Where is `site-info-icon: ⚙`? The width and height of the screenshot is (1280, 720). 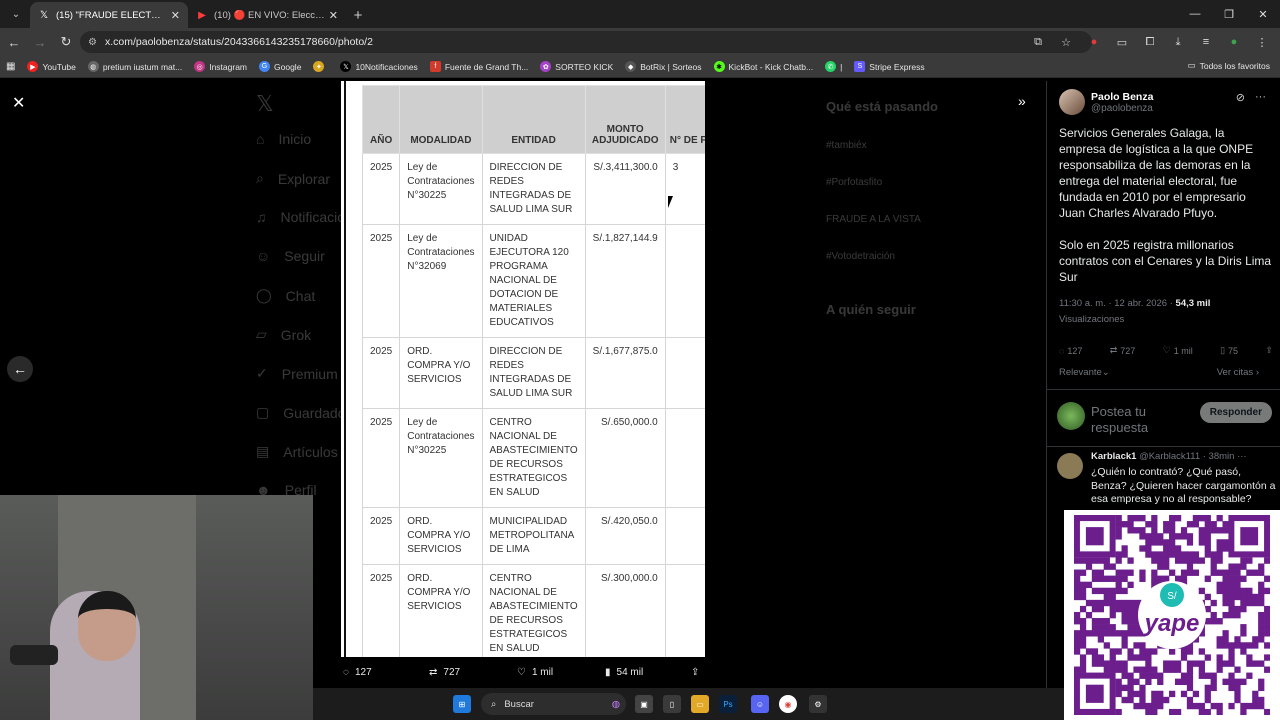
site-info-icon: ⚙ is located at coordinates (92, 42).